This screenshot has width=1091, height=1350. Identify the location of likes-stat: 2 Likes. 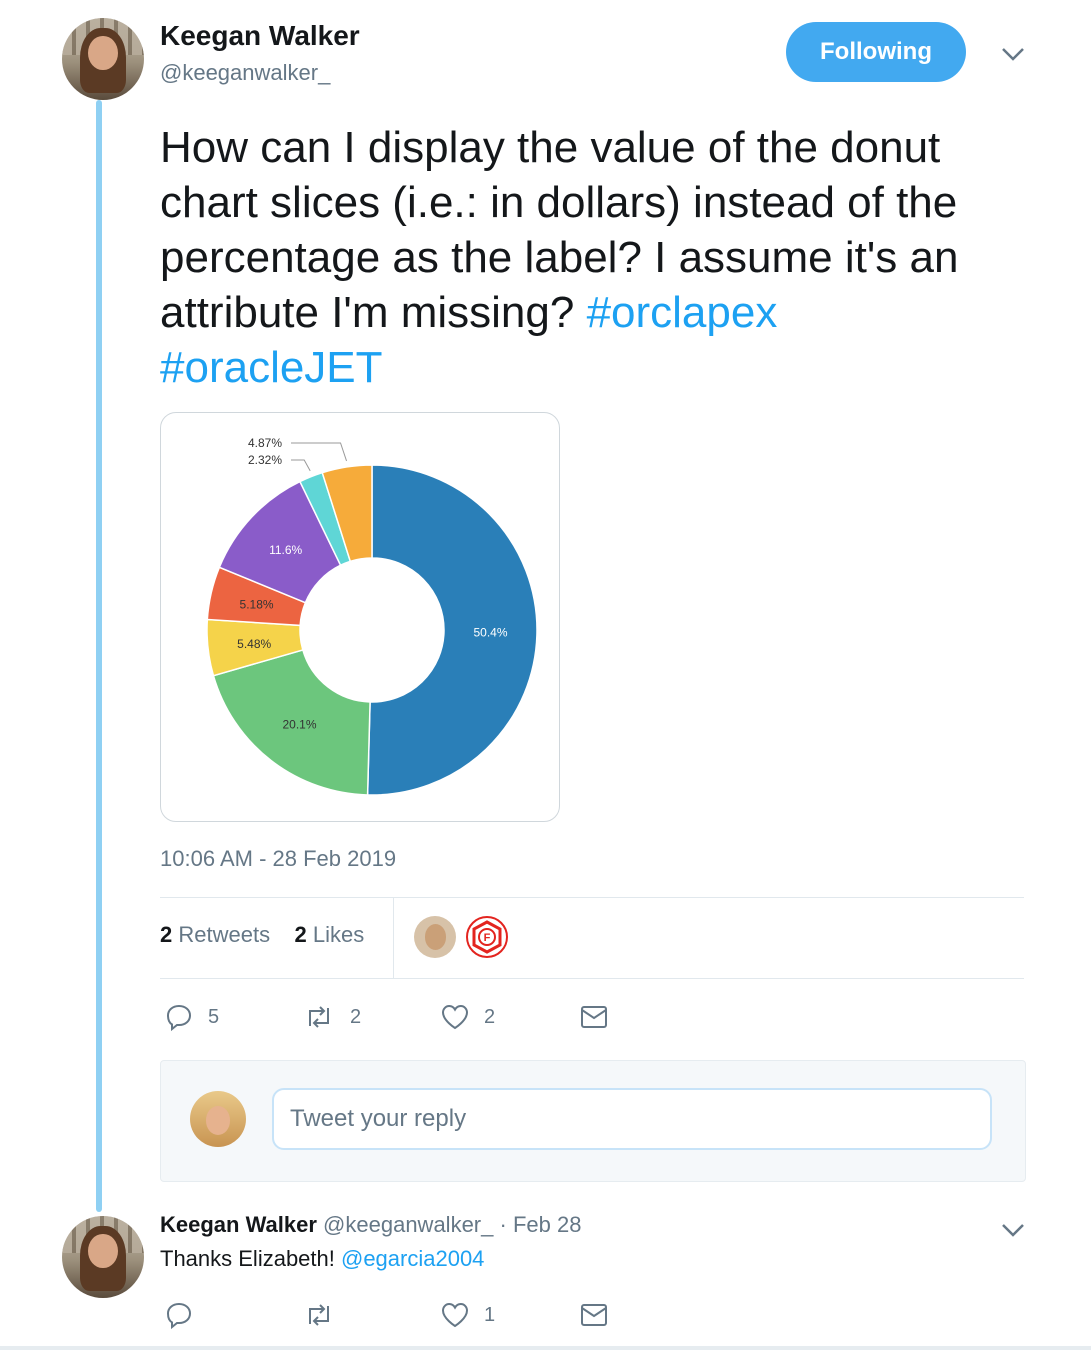
(330, 934).